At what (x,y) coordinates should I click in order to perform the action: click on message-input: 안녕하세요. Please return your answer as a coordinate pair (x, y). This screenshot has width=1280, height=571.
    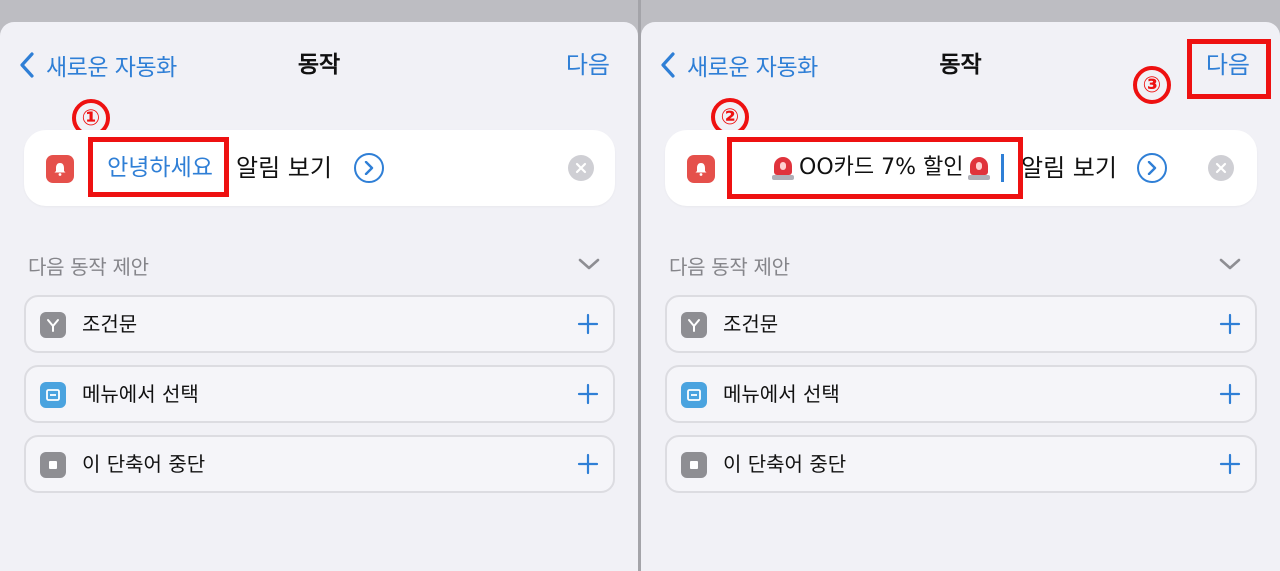
    Looking at the image, I should click on (160, 168).